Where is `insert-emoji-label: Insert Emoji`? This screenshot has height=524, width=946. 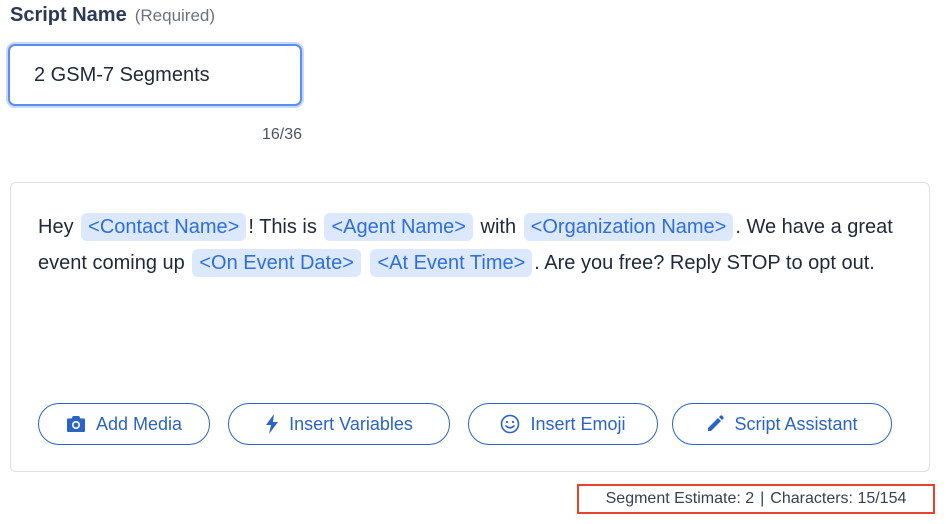 insert-emoji-label: Insert Emoji is located at coordinates (578, 423).